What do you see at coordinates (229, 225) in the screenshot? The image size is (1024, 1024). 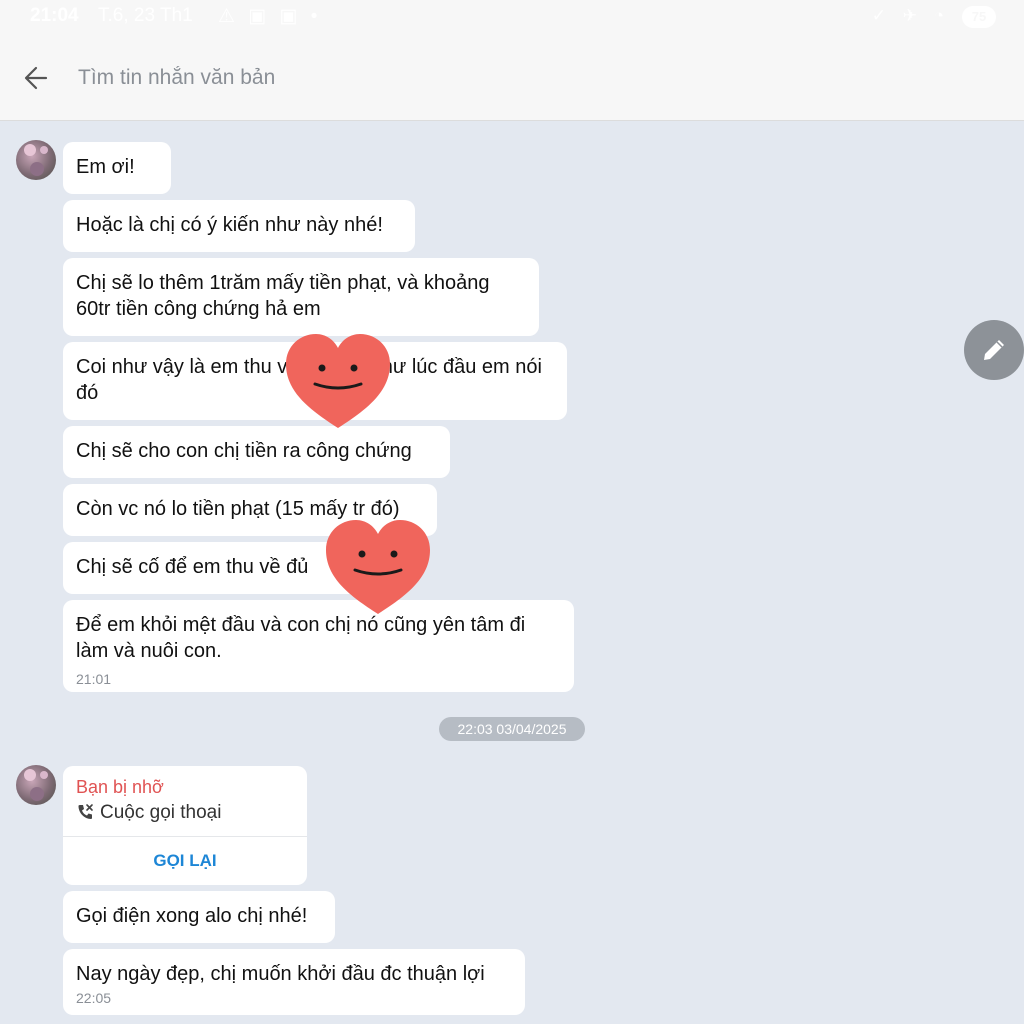 I see `message-text: Hoặc là chị có ý kiến như này nhé!` at bounding box center [229, 225].